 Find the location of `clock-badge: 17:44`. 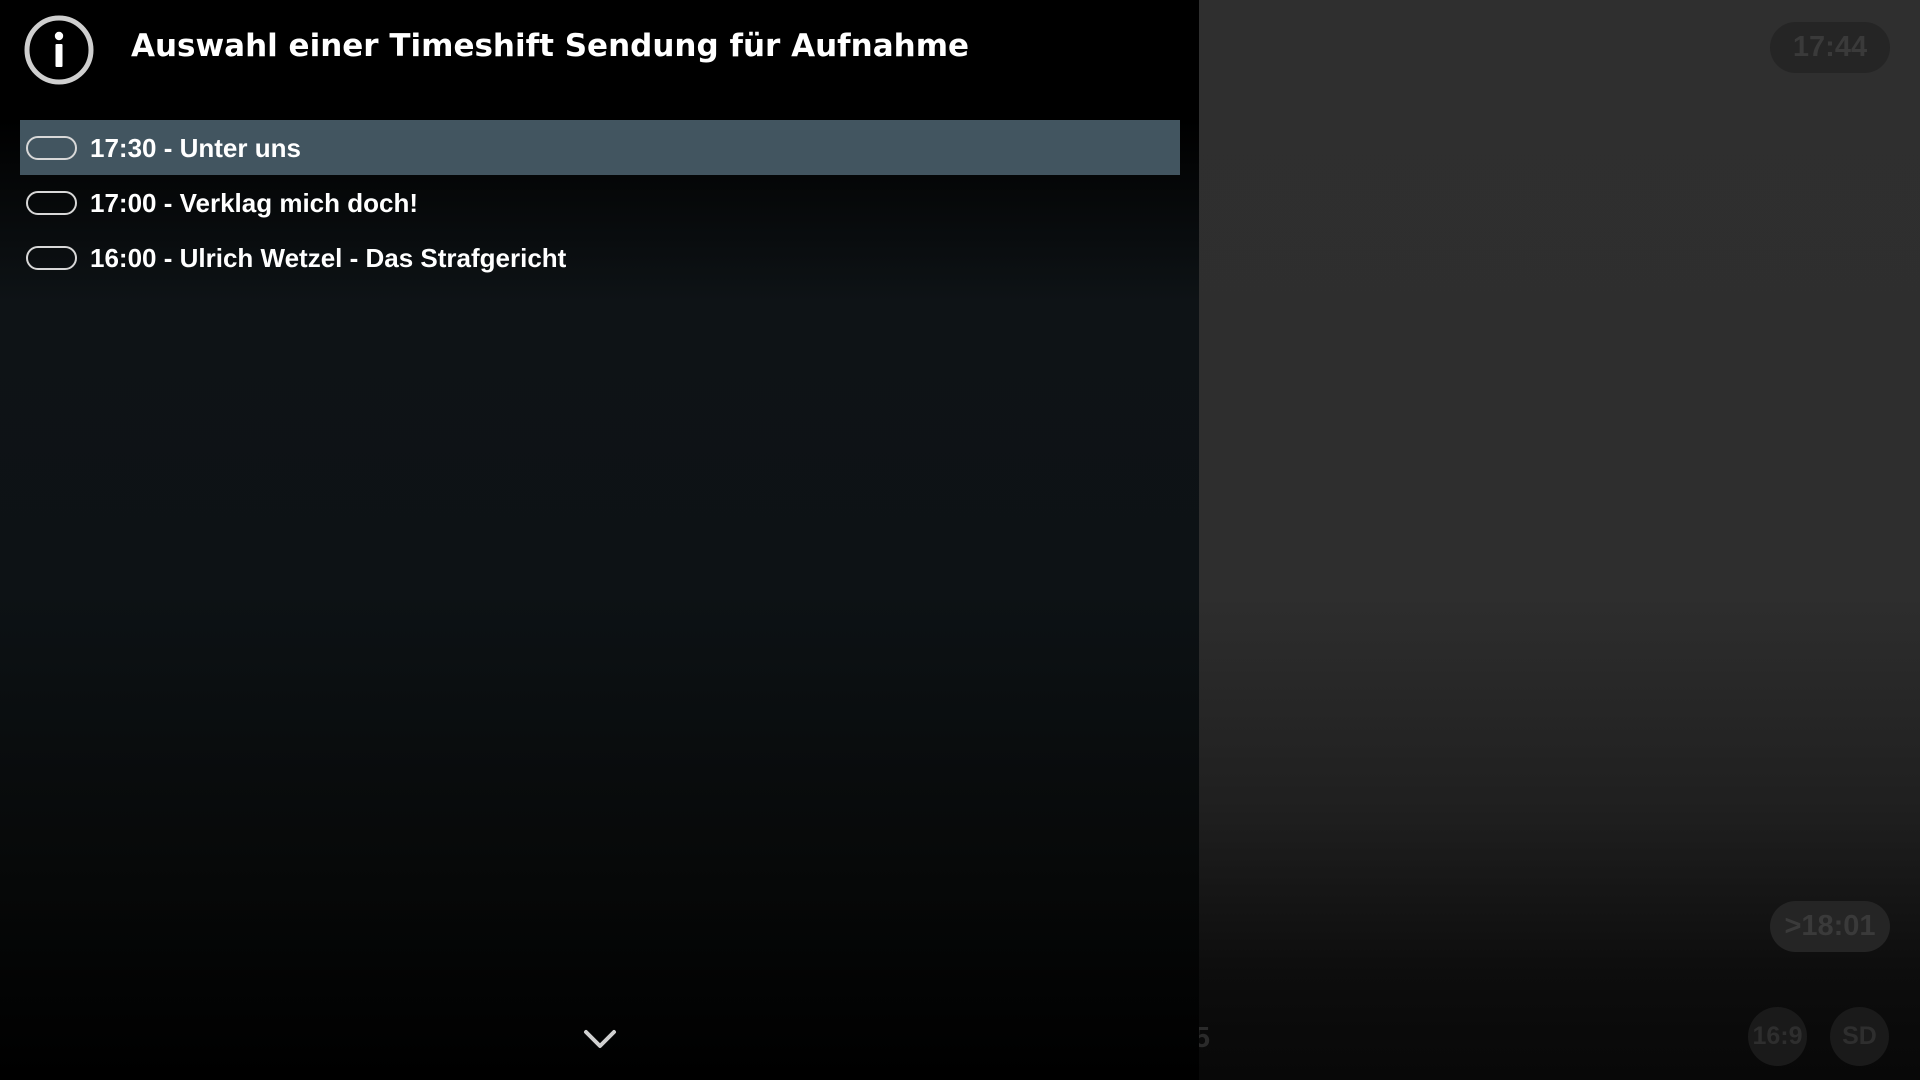

clock-badge: 17:44 is located at coordinates (1830, 47).